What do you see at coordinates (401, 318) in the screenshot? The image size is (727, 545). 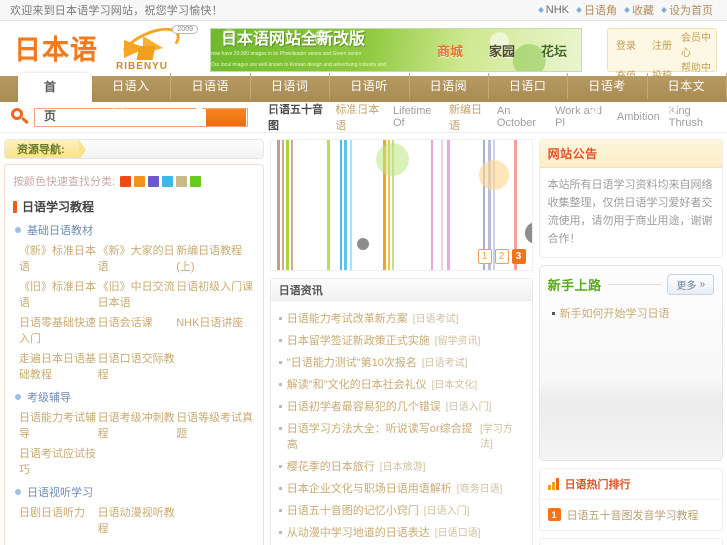 I see `news-item: 日语能力考试改革新方案 [日语考试]` at bounding box center [401, 318].